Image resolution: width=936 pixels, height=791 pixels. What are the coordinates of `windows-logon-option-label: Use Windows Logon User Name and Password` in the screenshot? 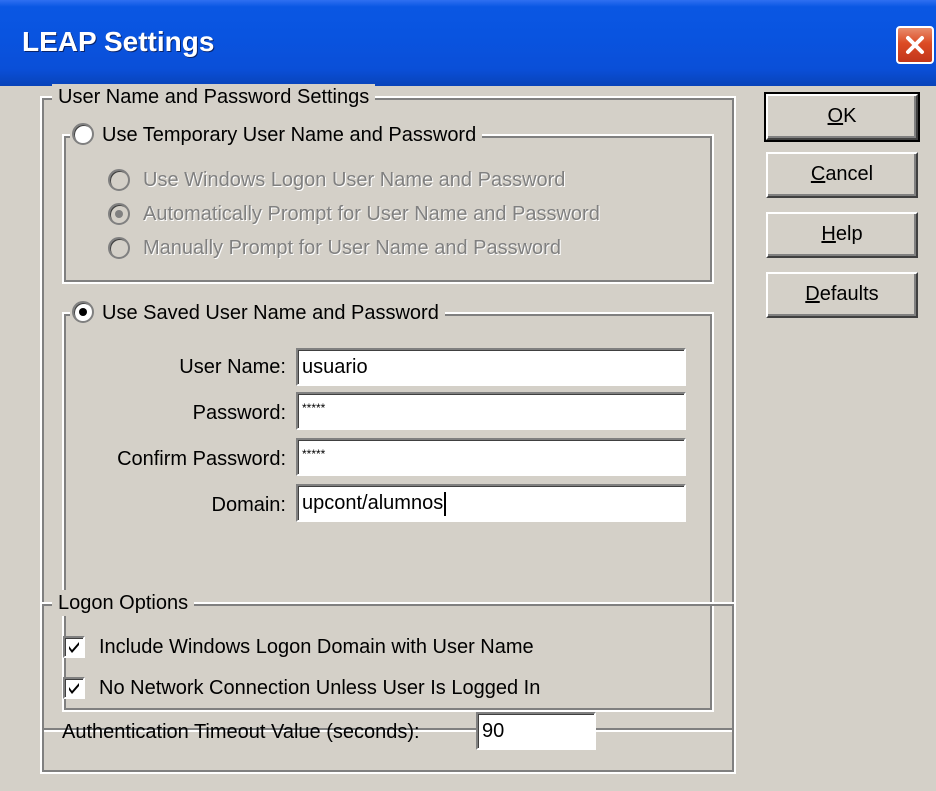 It's located at (354, 180).